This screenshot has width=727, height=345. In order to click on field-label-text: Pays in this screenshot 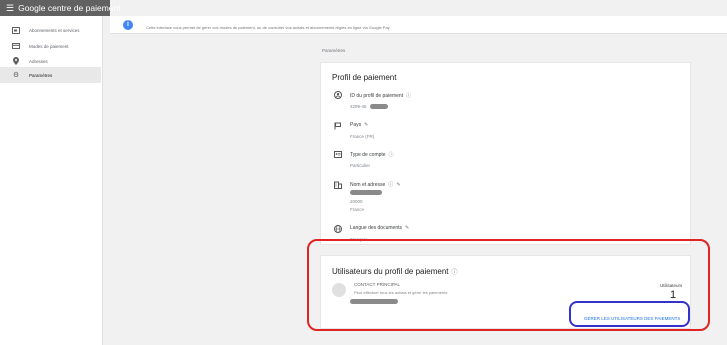, I will do `click(356, 125)`.